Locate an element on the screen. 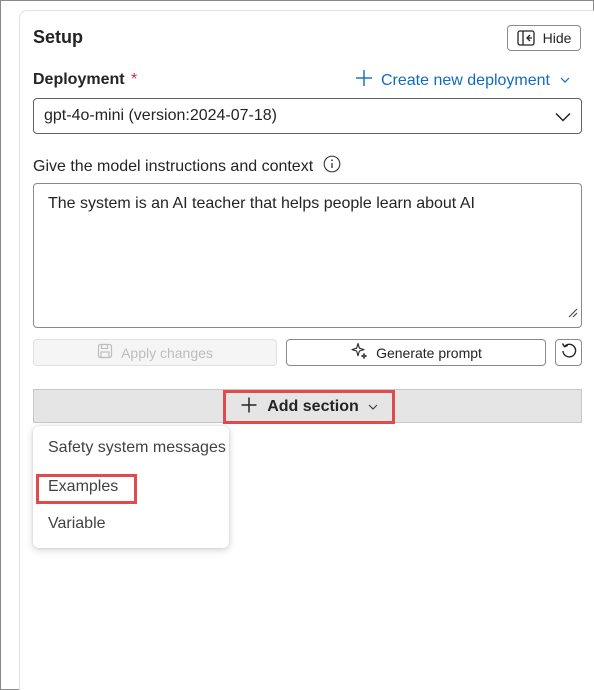 Image resolution: width=594 pixels, height=690 pixels. instructions-label: Give the model instructions and context is located at coordinates (187, 166).